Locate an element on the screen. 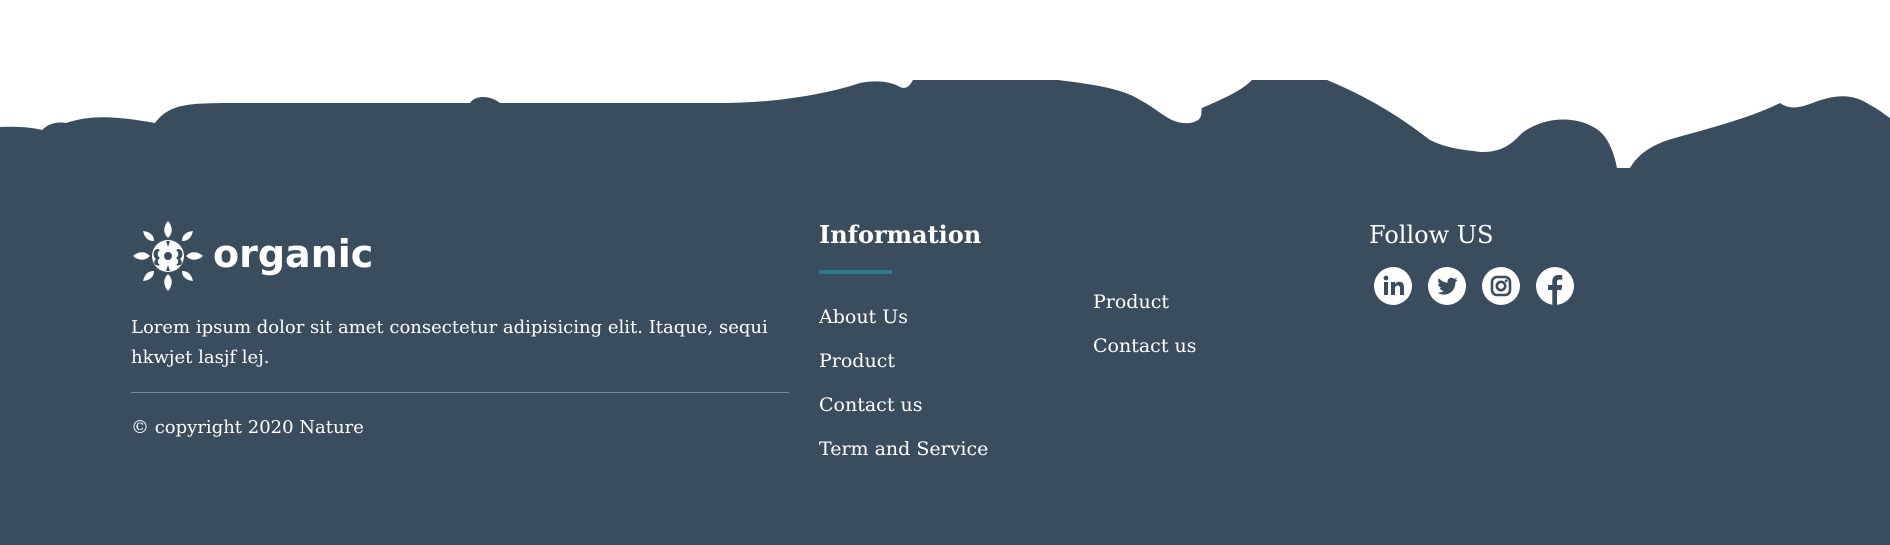 The height and width of the screenshot is (545, 1890). information-heading: Information is located at coordinates (900, 234).